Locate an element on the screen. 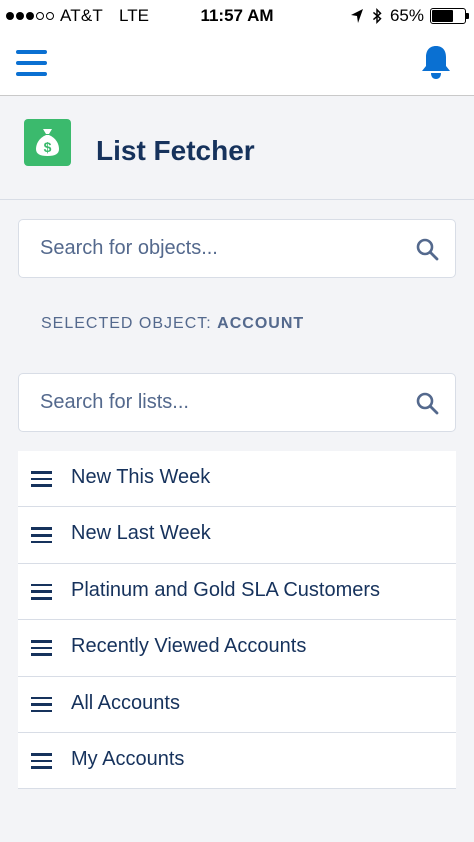  money-bag-icon: $ is located at coordinates (47, 142).